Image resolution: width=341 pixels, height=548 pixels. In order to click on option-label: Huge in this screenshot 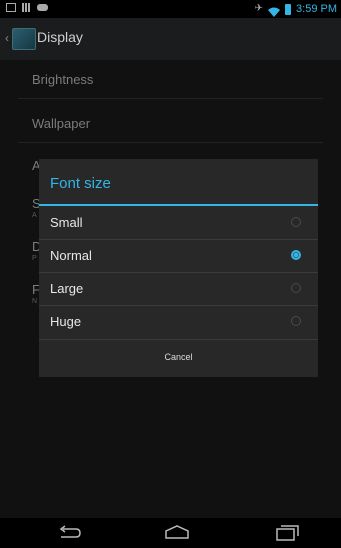, I will do `click(66, 321)`.